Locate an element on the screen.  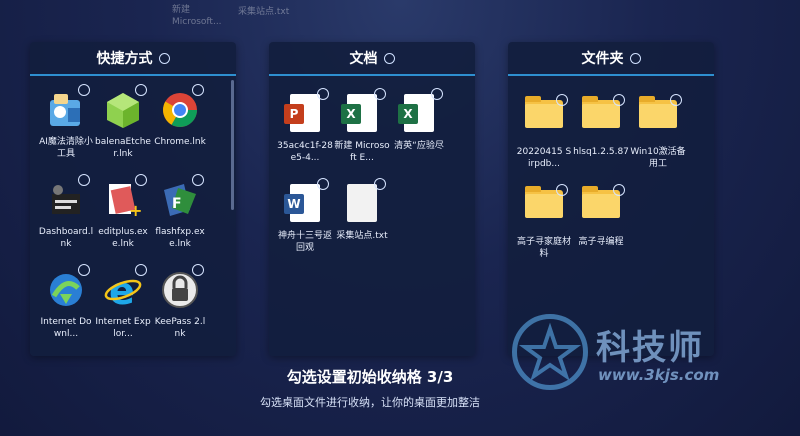
shortcuts-header: 快捷方式 is located at coordinates (133, 59).